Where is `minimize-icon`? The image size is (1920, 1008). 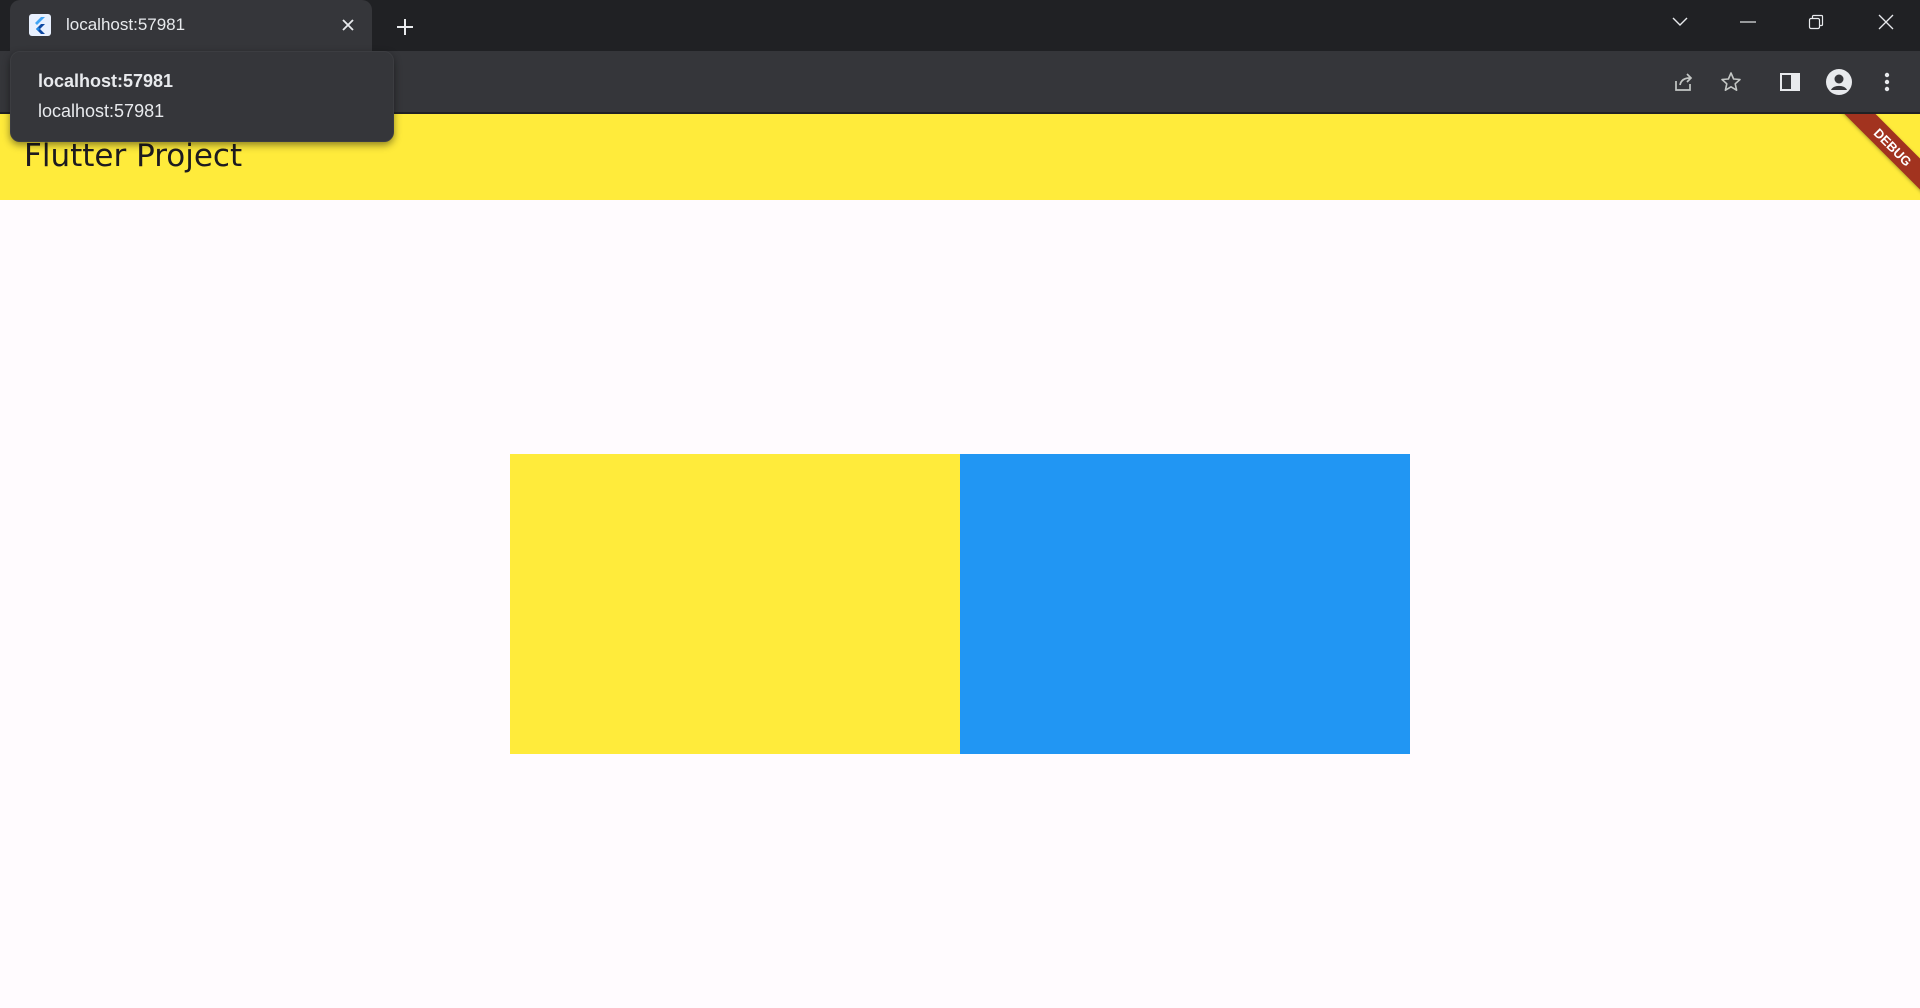
minimize-icon is located at coordinates (1748, 22).